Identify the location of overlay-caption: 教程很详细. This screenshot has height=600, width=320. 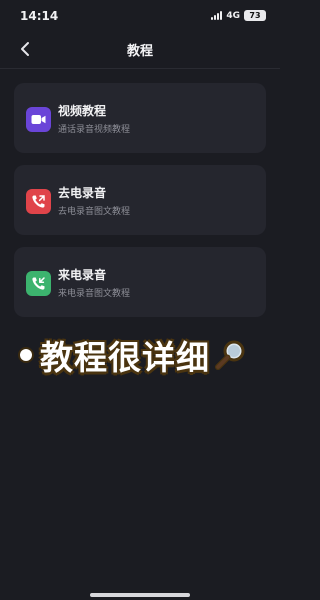
(134, 355).